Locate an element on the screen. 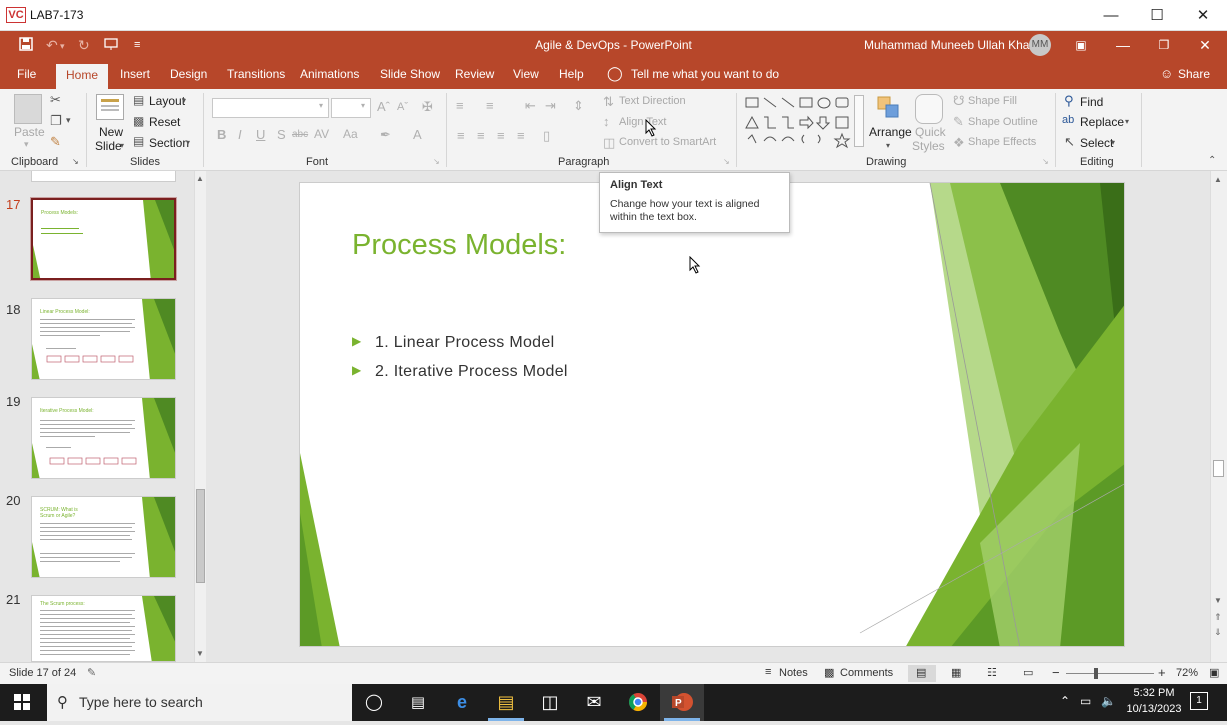 This screenshot has height=725, width=1227. paste-dropdown-icon: ▾ is located at coordinates (26, 144).